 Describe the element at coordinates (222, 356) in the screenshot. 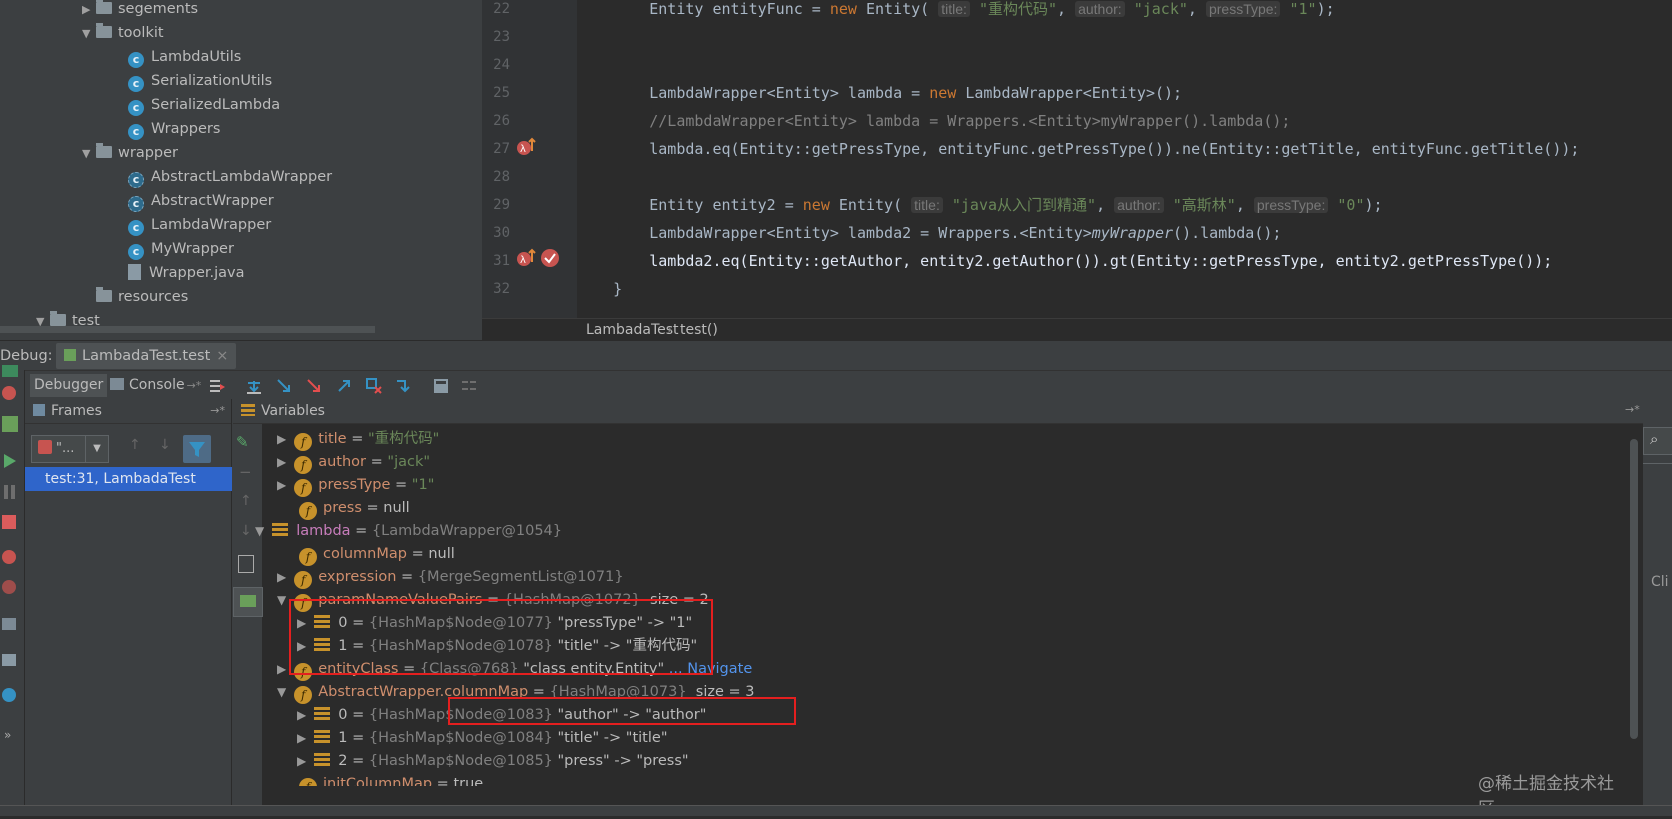

I see `close-icon: ×` at that location.